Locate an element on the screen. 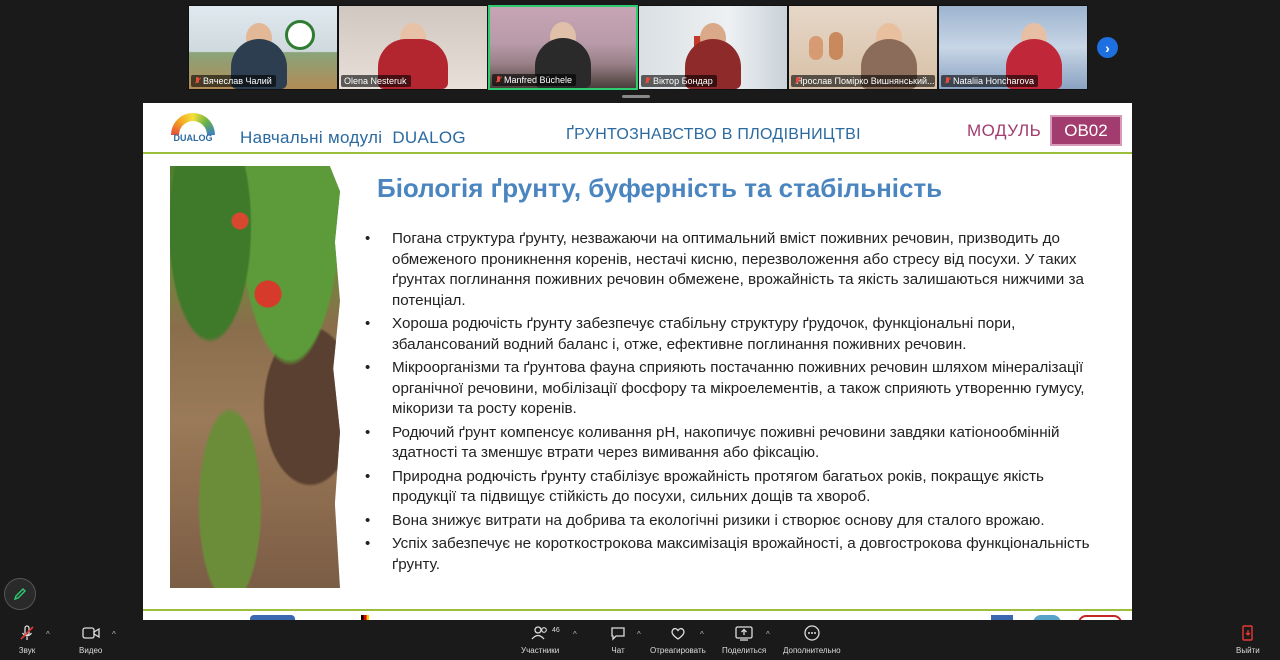  react-button: Отреагировать is located at coordinates (678, 639).